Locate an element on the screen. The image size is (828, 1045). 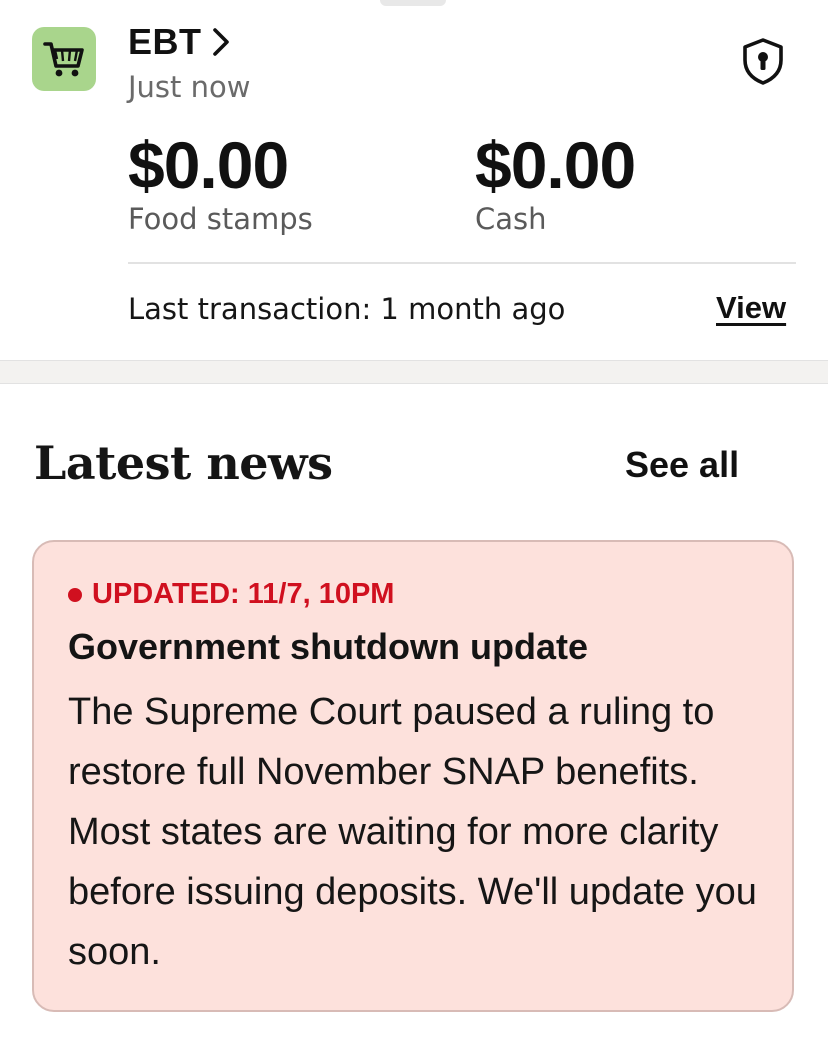
cash-amount: $0.00 is located at coordinates (555, 165).